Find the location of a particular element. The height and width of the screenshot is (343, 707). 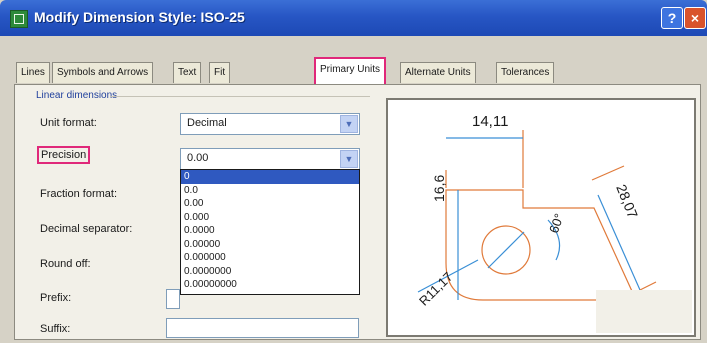

suffix-label: Suffix: is located at coordinates (55, 329).